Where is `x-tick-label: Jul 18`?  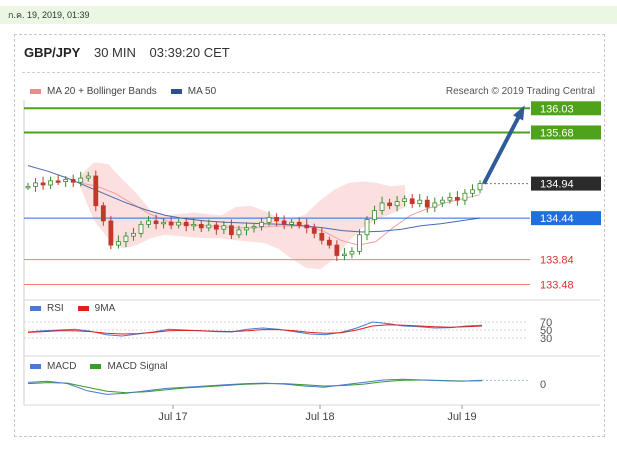 x-tick-label: Jul 18 is located at coordinates (319, 417).